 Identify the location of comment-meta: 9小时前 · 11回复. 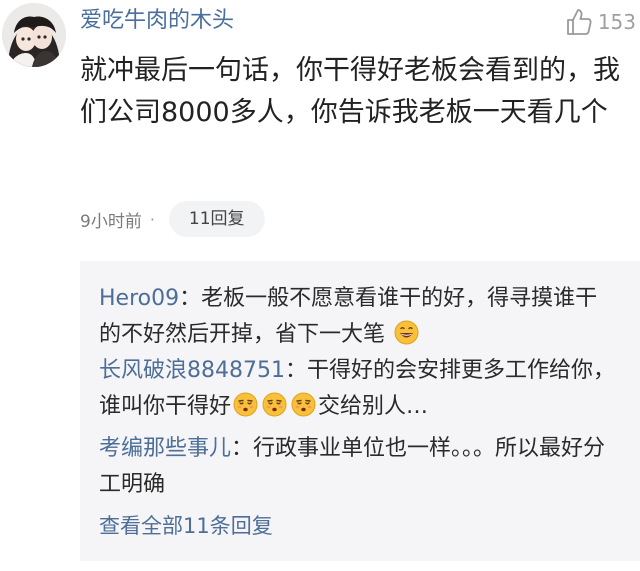
(172, 219).